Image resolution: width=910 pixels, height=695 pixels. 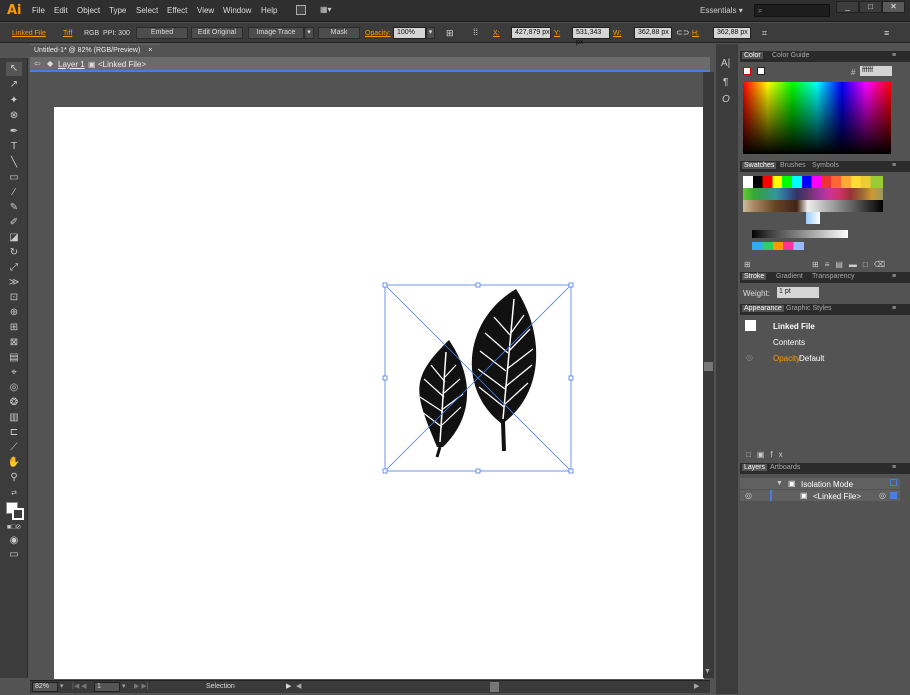 What do you see at coordinates (894, 276) in the screenshot?
I see `stroke-panel-menu-icon: ≡` at bounding box center [894, 276].